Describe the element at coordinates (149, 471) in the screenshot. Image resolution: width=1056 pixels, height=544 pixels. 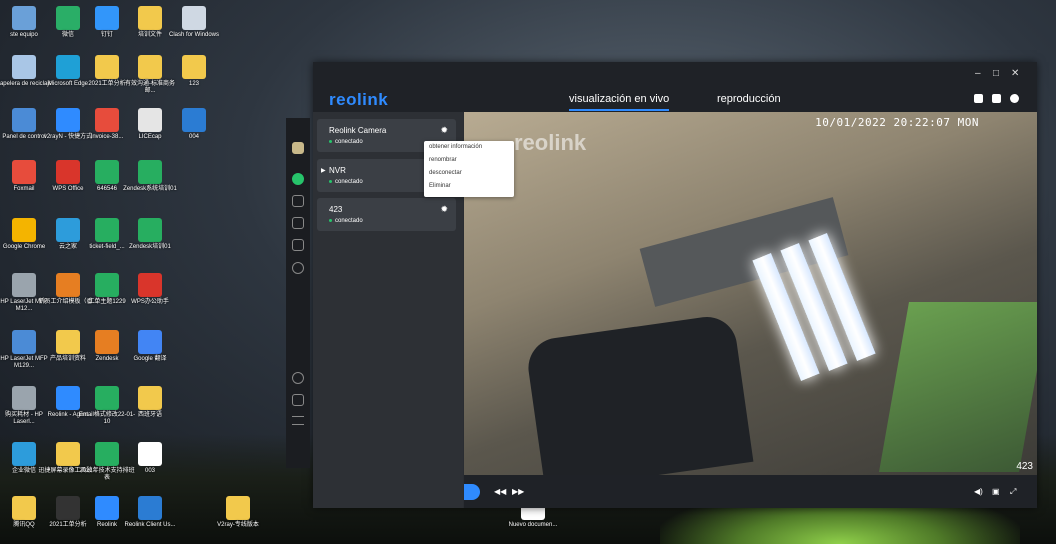
I see `desktop-icon-label: 003` at that location.